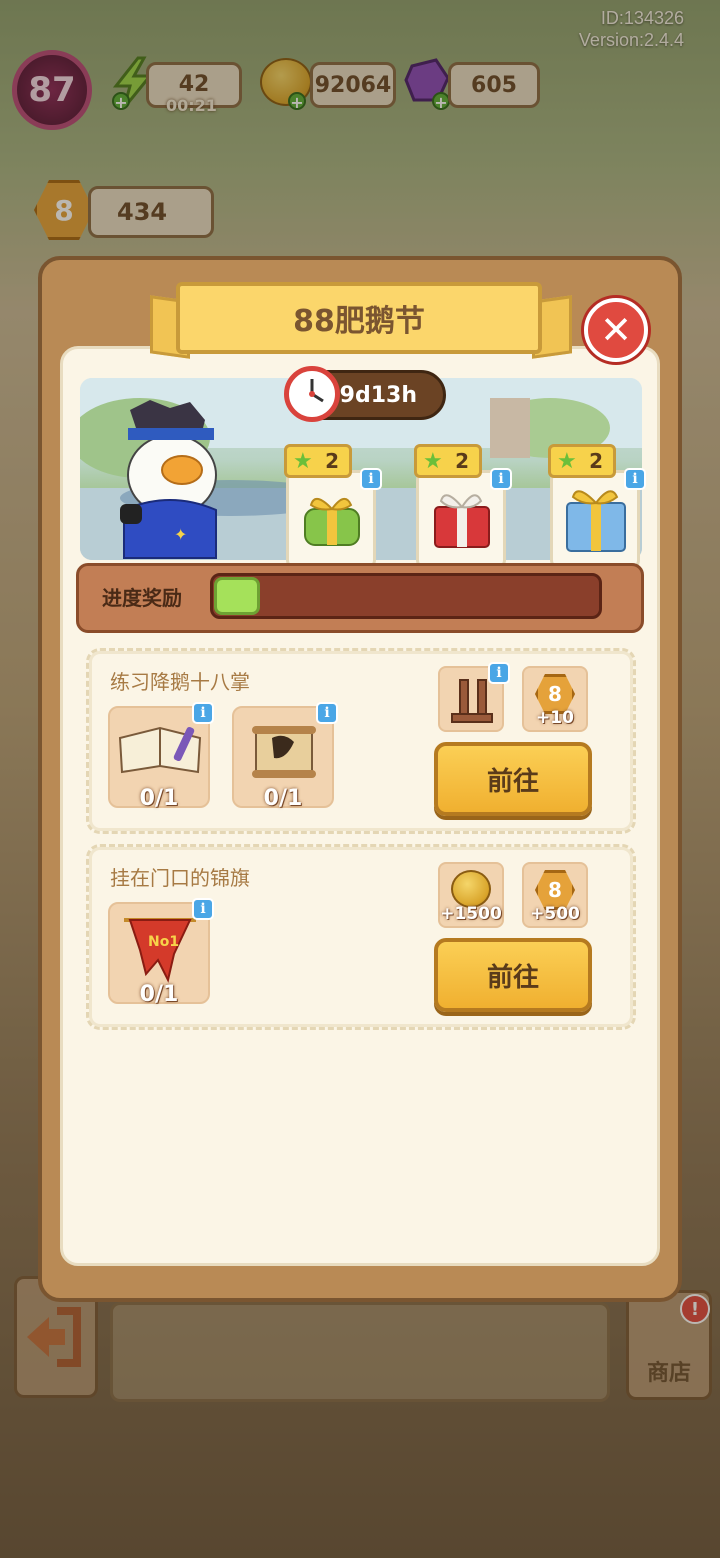 This screenshot has height=1558, width=720. Describe the element at coordinates (237, 596) in the screenshot. I see `progress-fill` at that location.